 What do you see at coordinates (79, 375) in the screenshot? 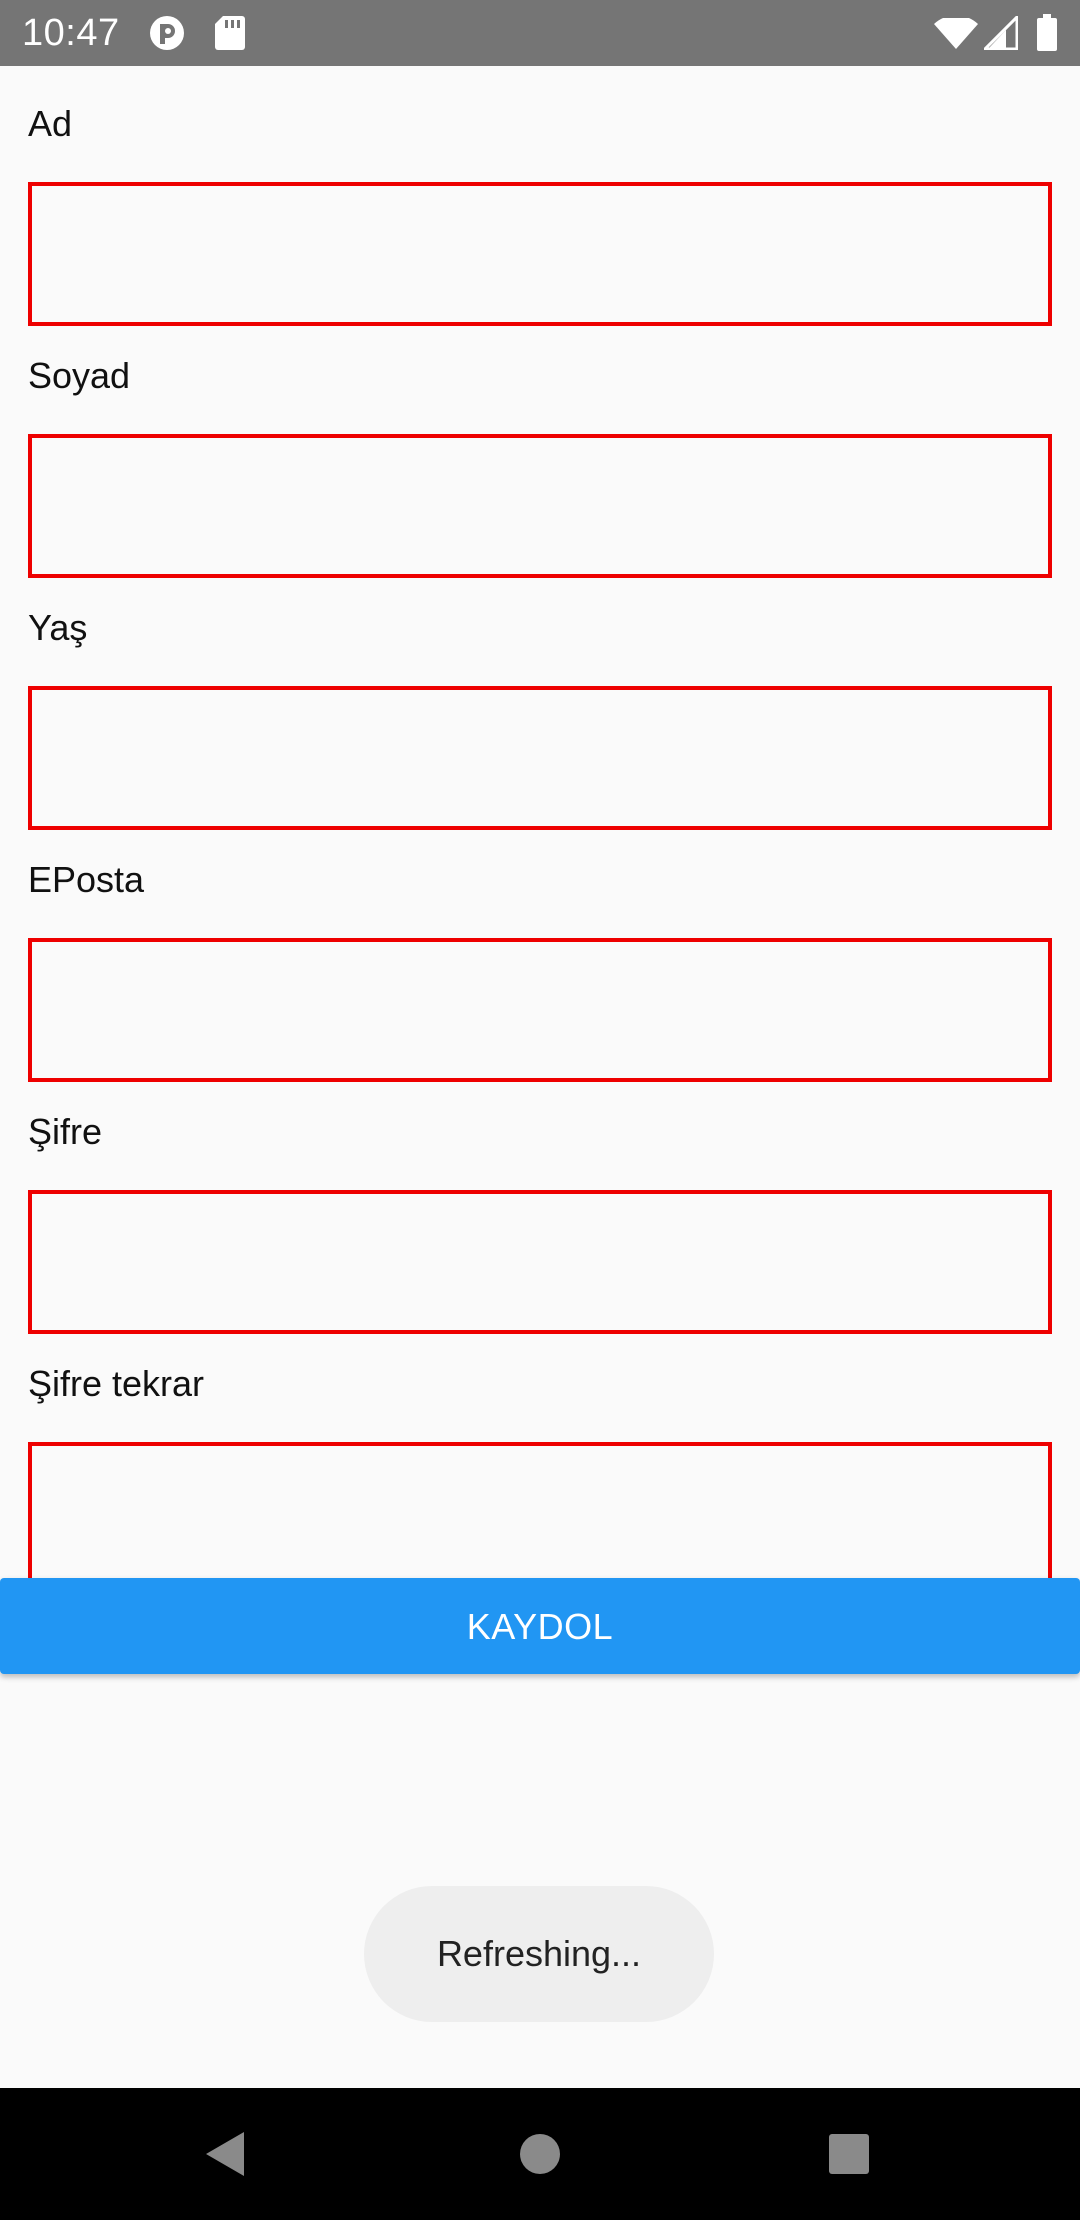
I see `last-name-label: Soyad` at bounding box center [79, 375].